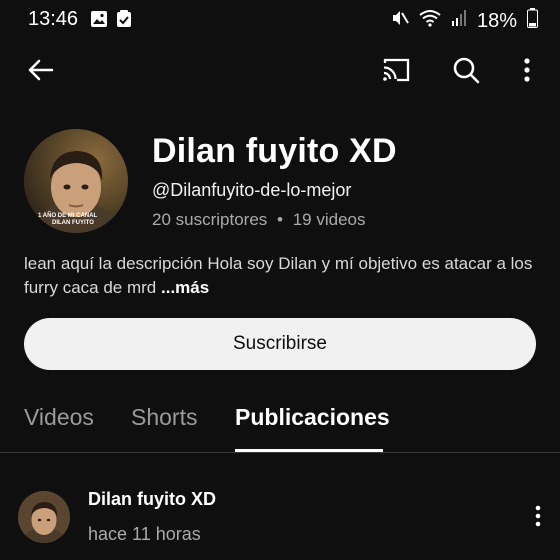 The image size is (560, 560). Describe the element at coordinates (152, 499) in the screenshot. I see `post-author: Dilan fuyito XD` at that location.